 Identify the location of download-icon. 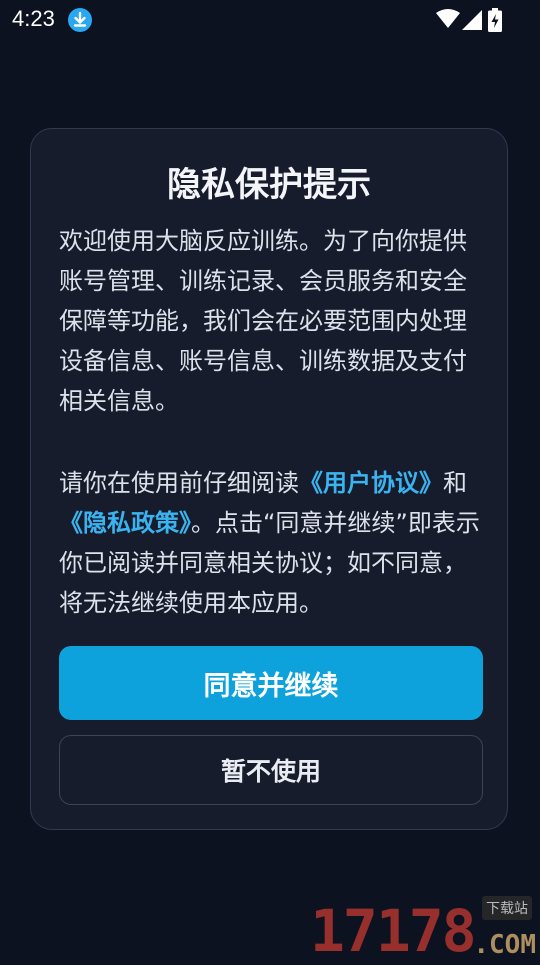
(80, 20).